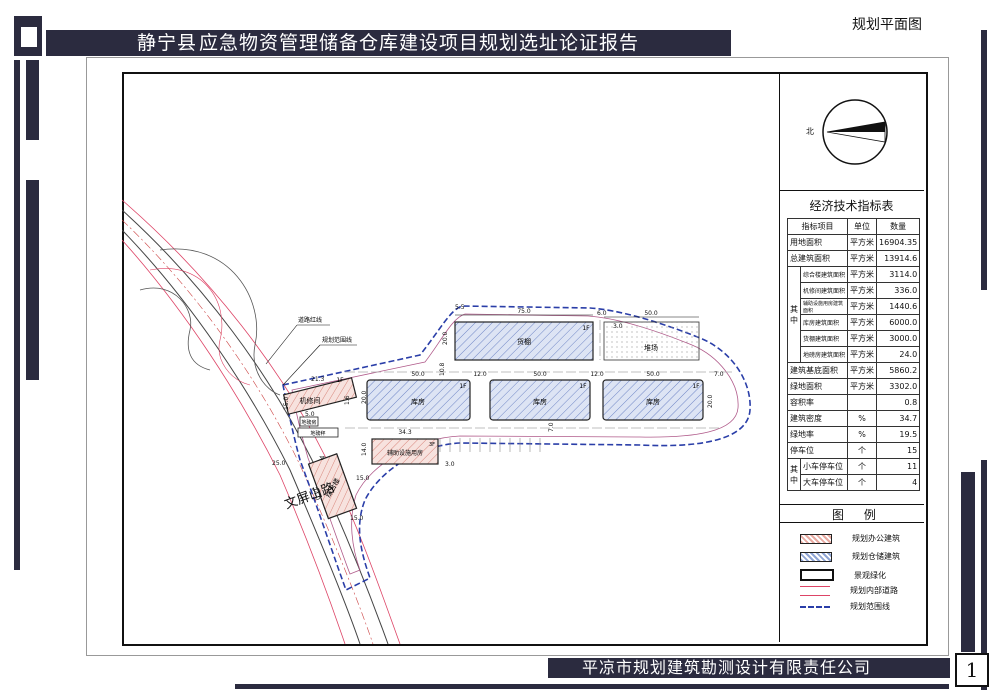 The image size is (1000, 700). What do you see at coordinates (592, 686) in the screenshot?
I see `bottom-deco-bar` at bounding box center [592, 686].